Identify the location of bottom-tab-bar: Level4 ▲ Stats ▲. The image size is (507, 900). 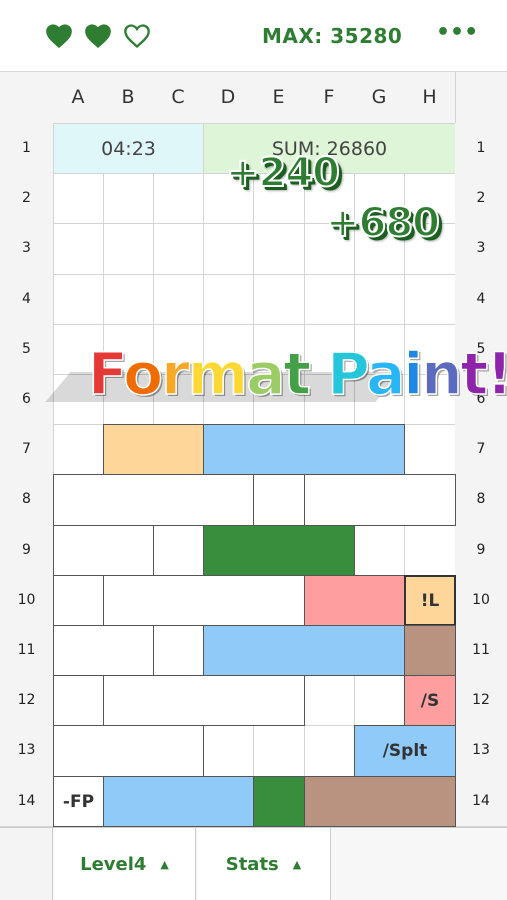
(253, 863).